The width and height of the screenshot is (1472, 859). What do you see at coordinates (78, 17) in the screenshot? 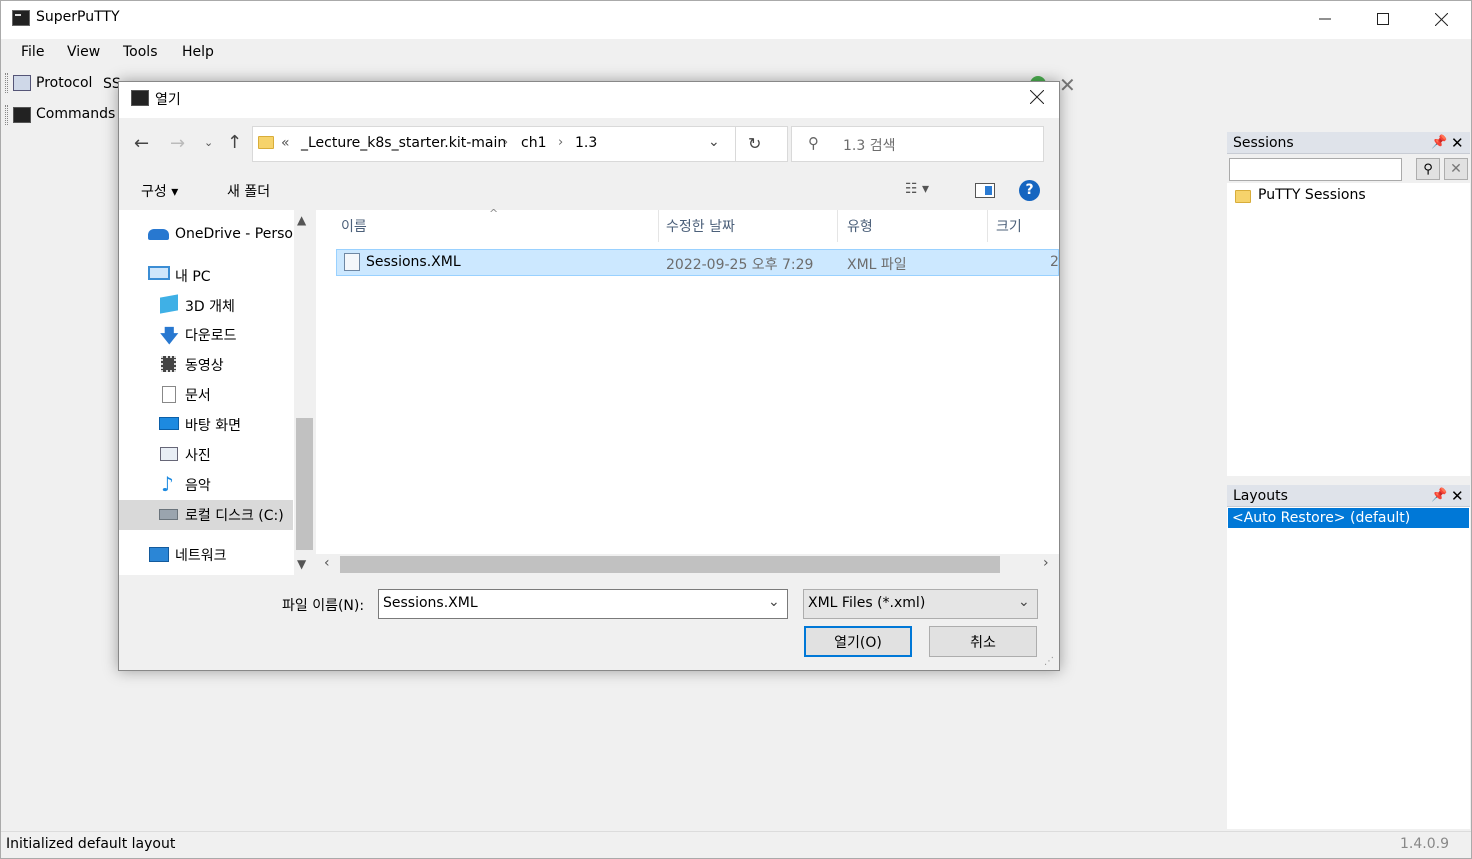
I see `window-title: SuperPuTTY` at bounding box center [78, 17].